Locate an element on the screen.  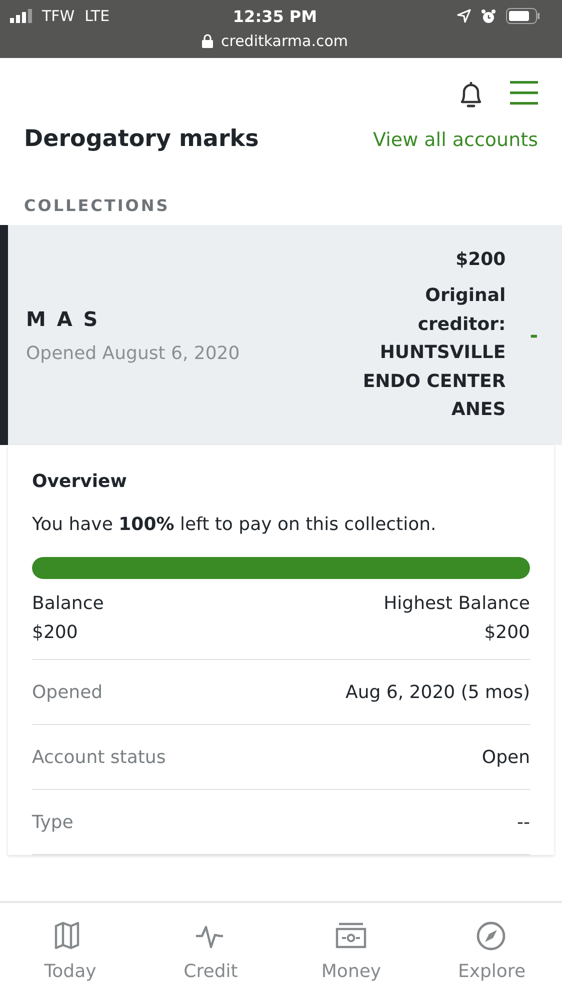
banknote-icon is located at coordinates (351, 936).